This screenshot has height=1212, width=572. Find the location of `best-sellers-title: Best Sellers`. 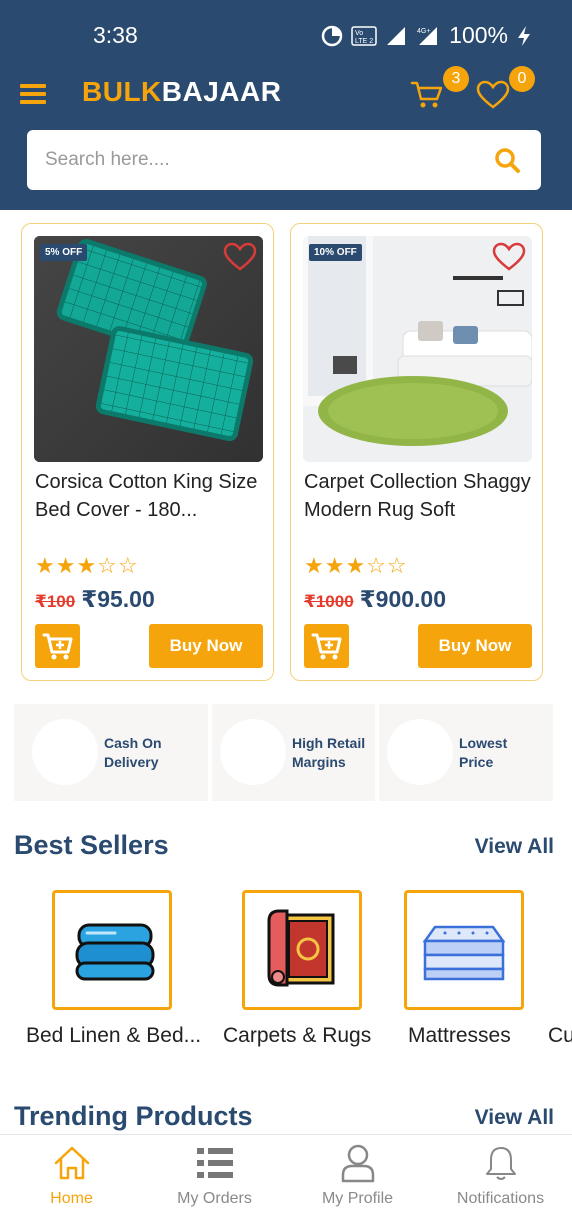

best-sellers-title: Best Sellers is located at coordinates (91, 845).